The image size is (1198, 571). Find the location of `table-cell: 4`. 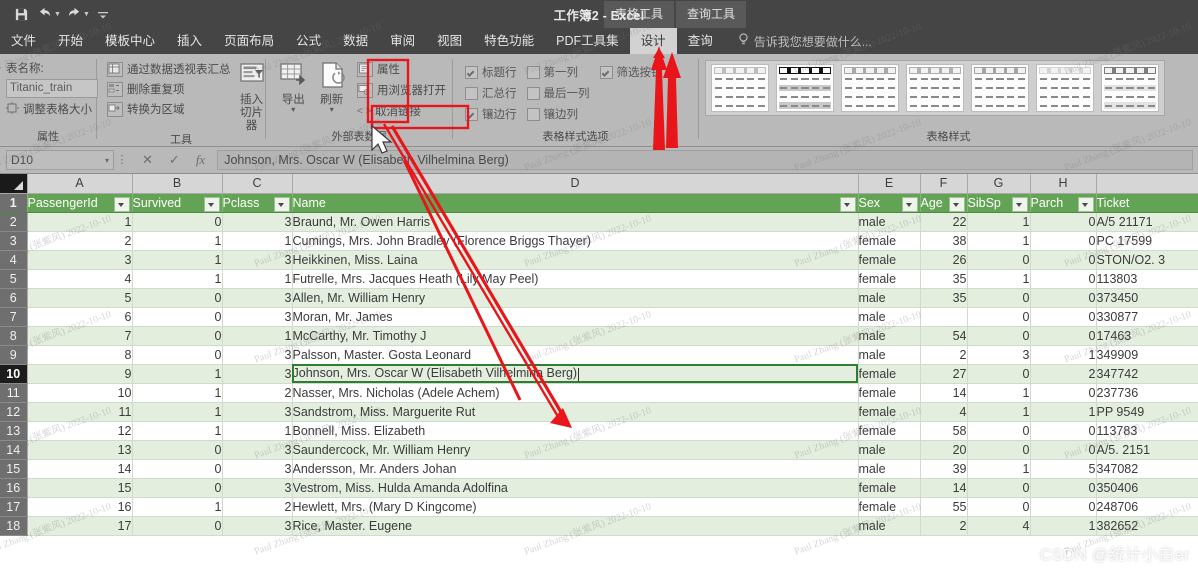

table-cell: 4 is located at coordinates (80, 279).